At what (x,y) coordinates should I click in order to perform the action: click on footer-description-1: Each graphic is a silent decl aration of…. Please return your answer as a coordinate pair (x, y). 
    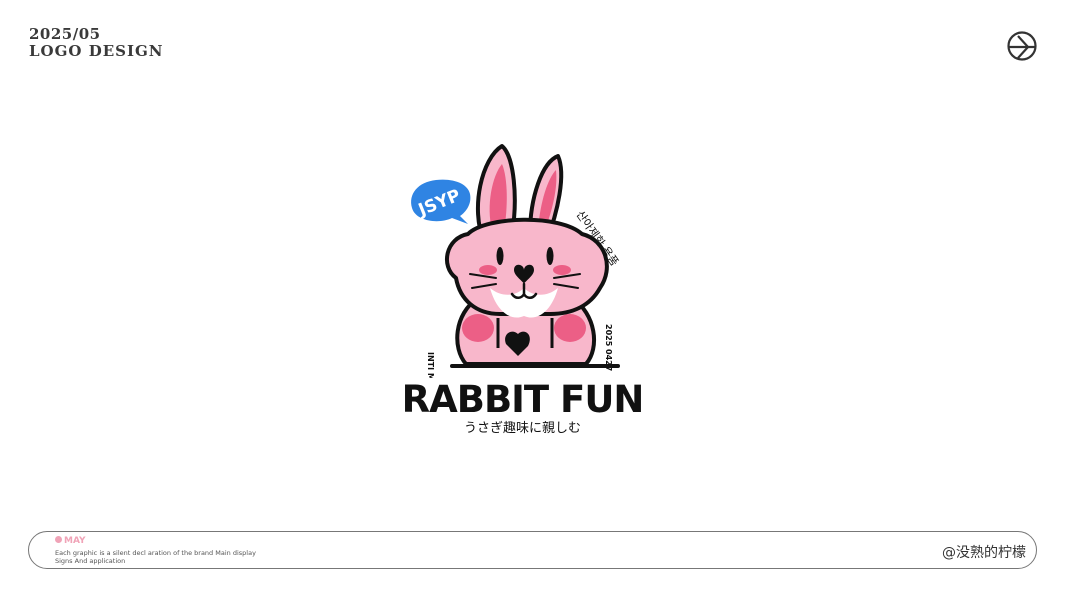
    Looking at the image, I should click on (155, 553).